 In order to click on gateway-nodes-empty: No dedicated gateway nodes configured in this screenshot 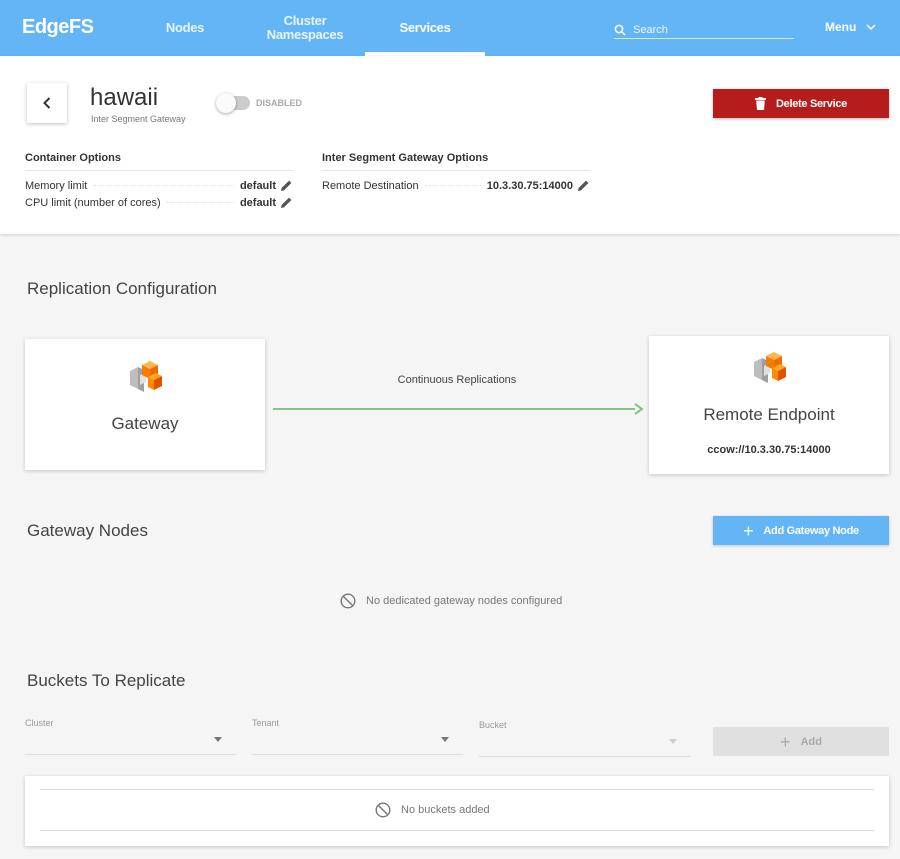, I will do `click(451, 601)`.